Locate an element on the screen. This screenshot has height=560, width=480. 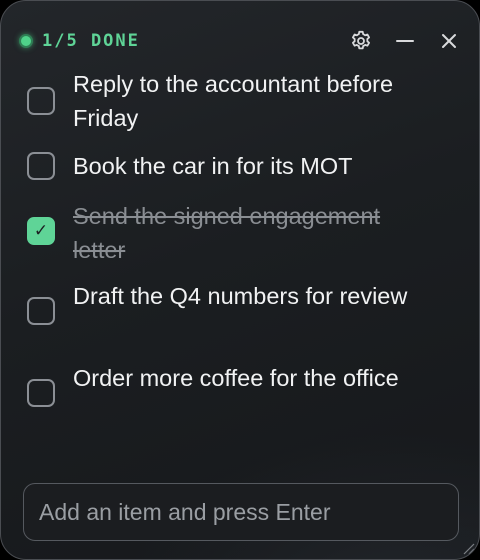
list-item: Order more coffee for the office is located at coordinates (240, 395).